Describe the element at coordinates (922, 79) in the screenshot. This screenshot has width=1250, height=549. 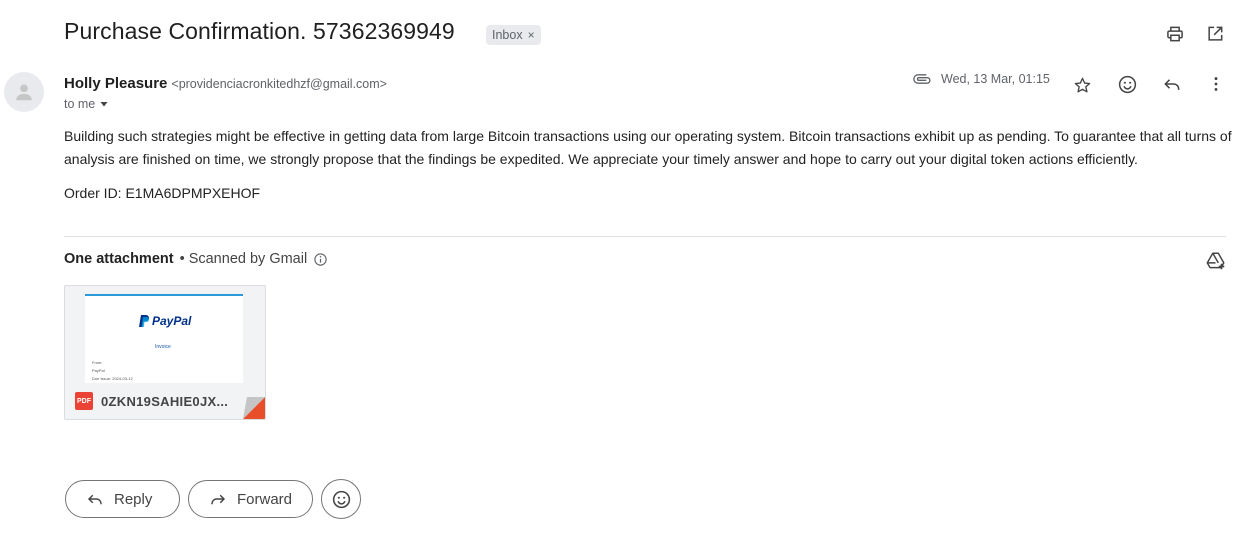
I see `attachment-clip-icon` at that location.